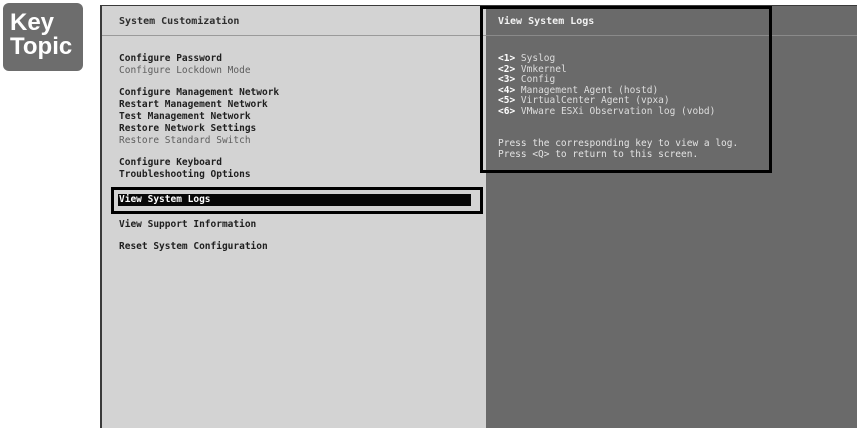 The height and width of the screenshot is (428, 857). Describe the element at coordinates (294, 71) in the screenshot. I see `menu-item-configure-lockdown-mode: Configure Lockdown Mode` at that location.